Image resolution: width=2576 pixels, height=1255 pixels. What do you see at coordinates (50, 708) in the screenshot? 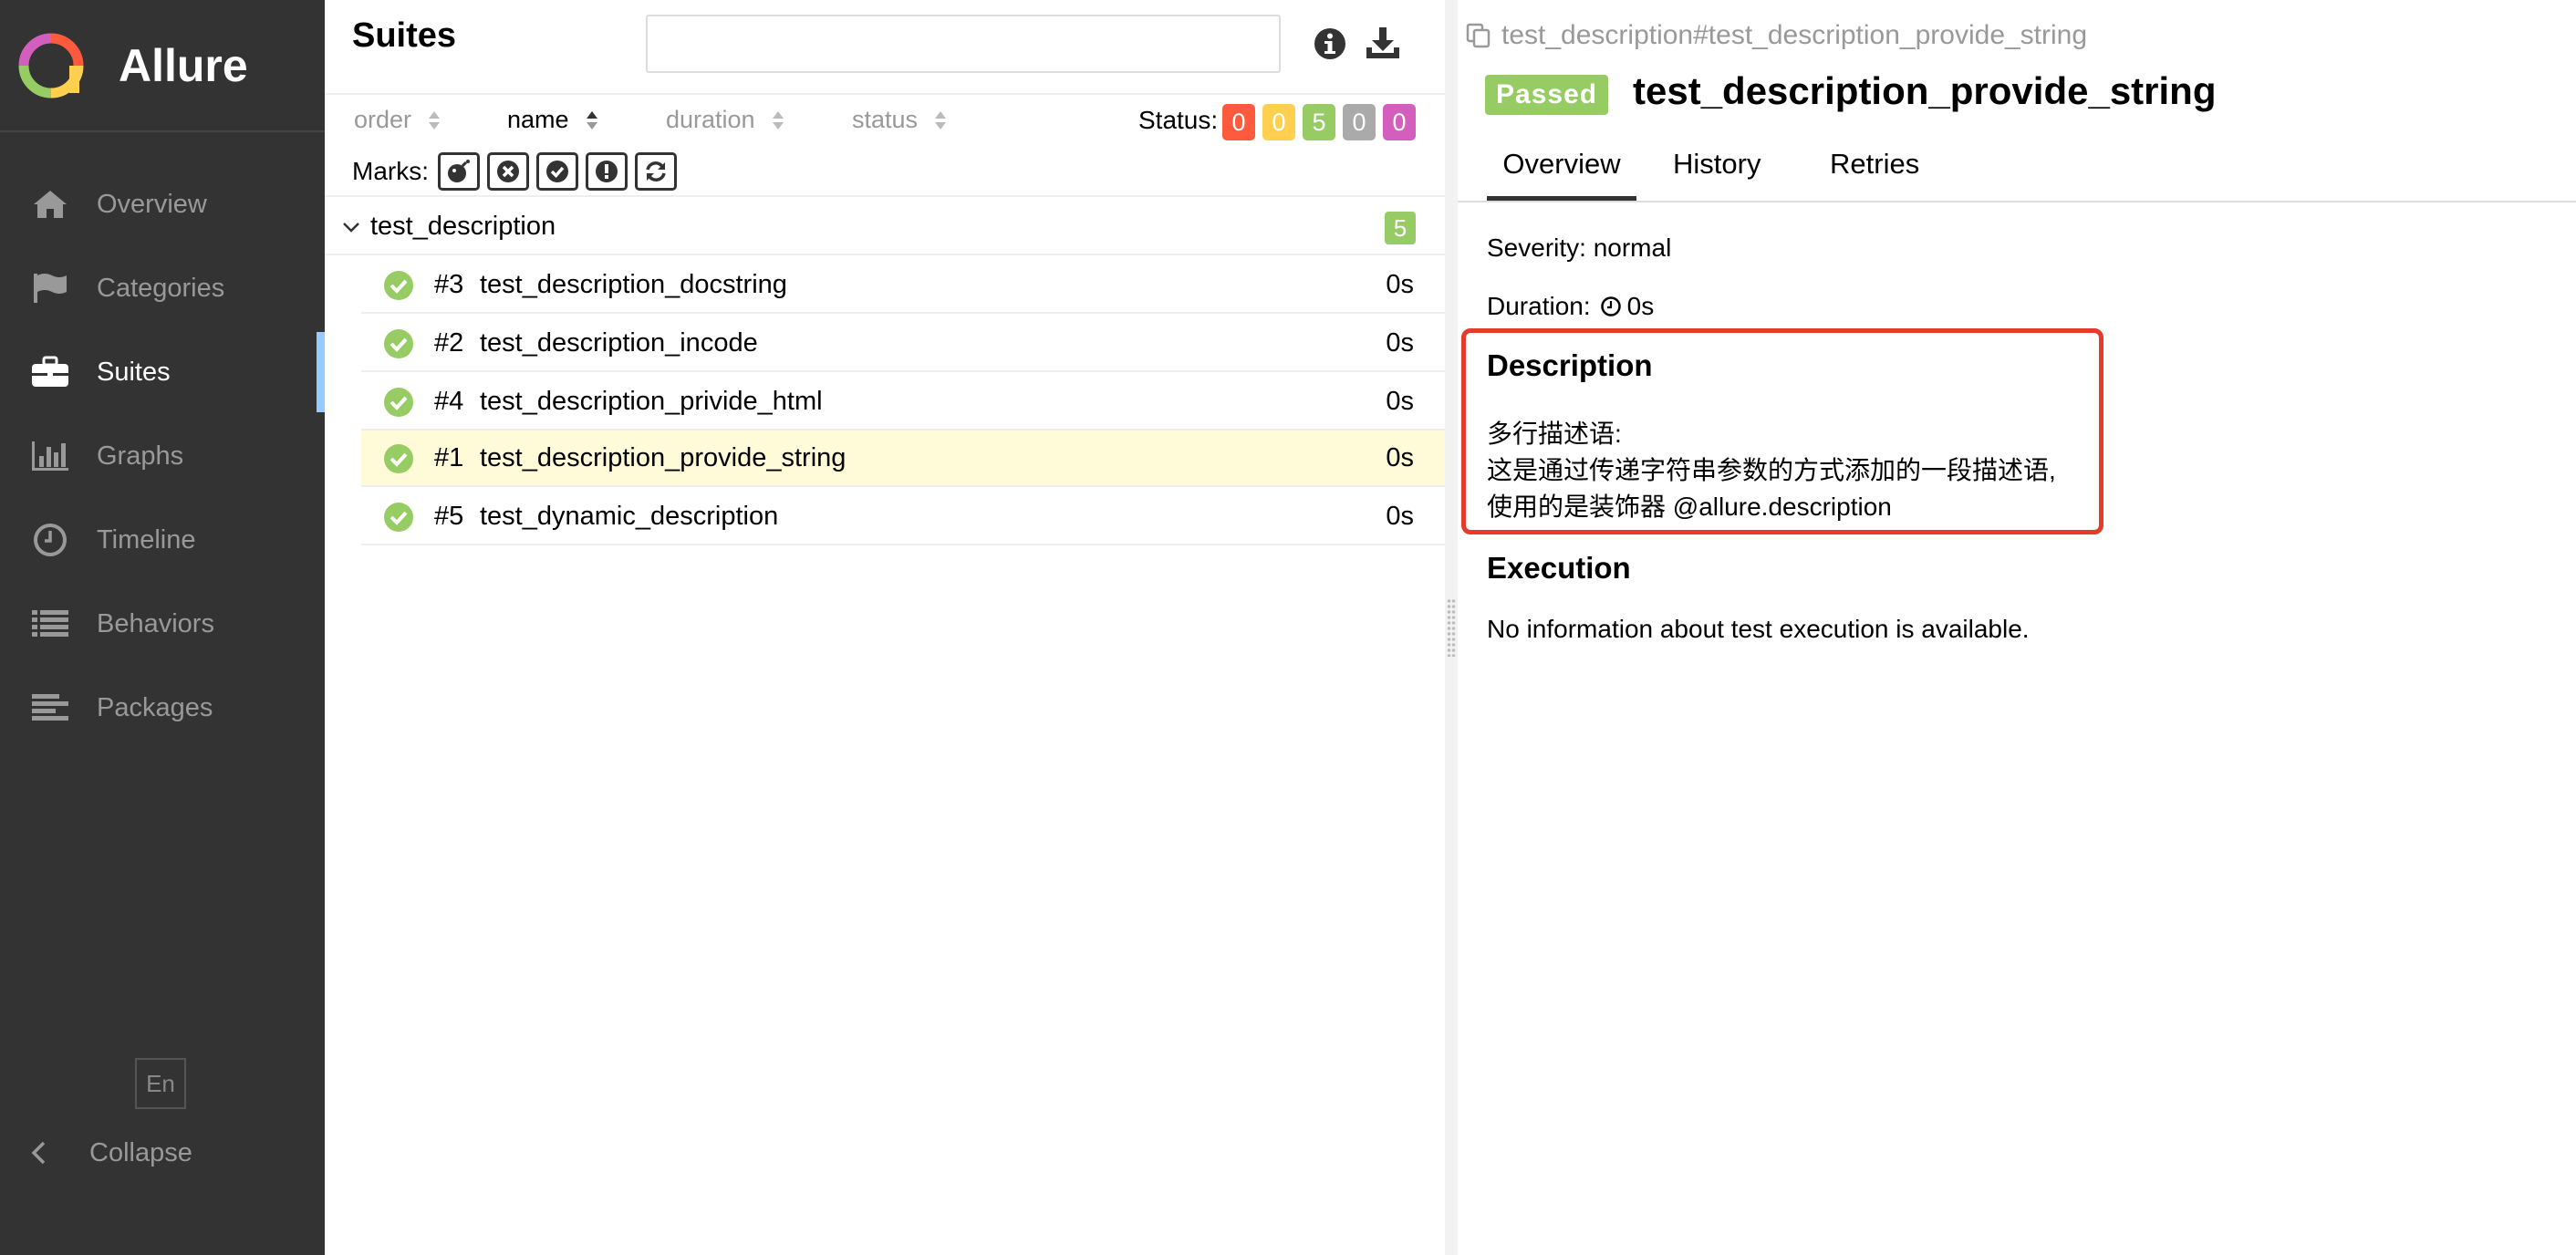
I see `align-left-icon` at bounding box center [50, 708].